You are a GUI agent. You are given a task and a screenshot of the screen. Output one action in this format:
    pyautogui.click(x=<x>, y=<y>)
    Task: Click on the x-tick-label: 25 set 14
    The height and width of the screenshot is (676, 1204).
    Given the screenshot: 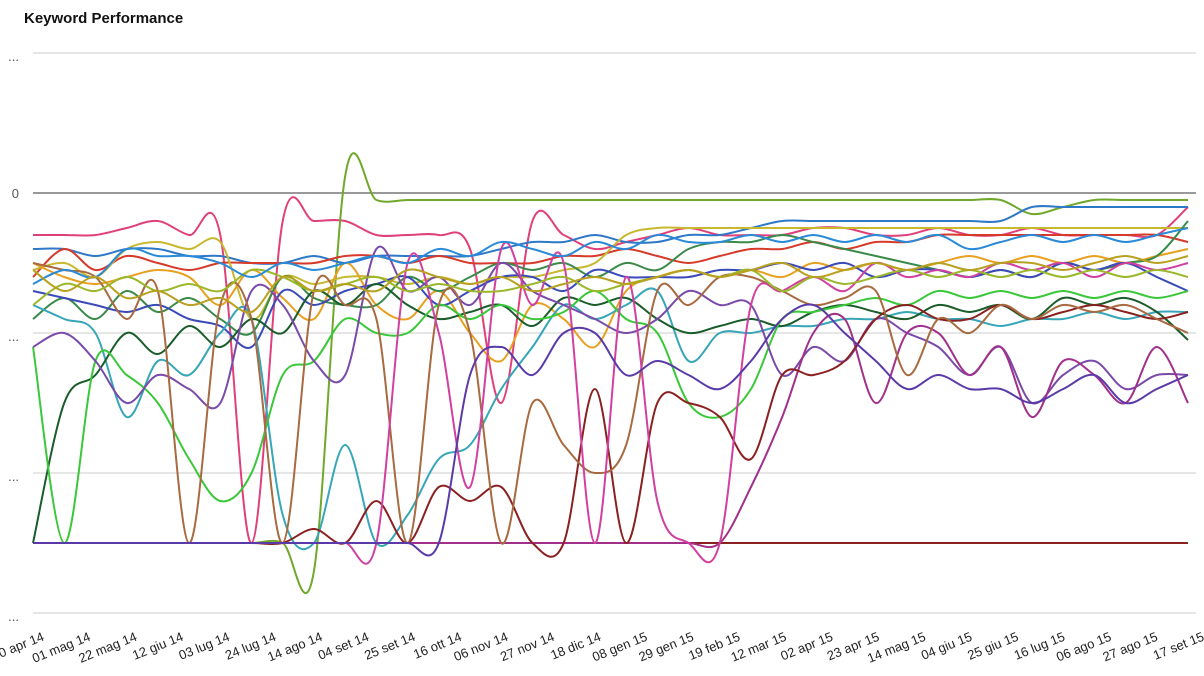 What is the action you would take?
    pyautogui.click(x=389, y=646)
    